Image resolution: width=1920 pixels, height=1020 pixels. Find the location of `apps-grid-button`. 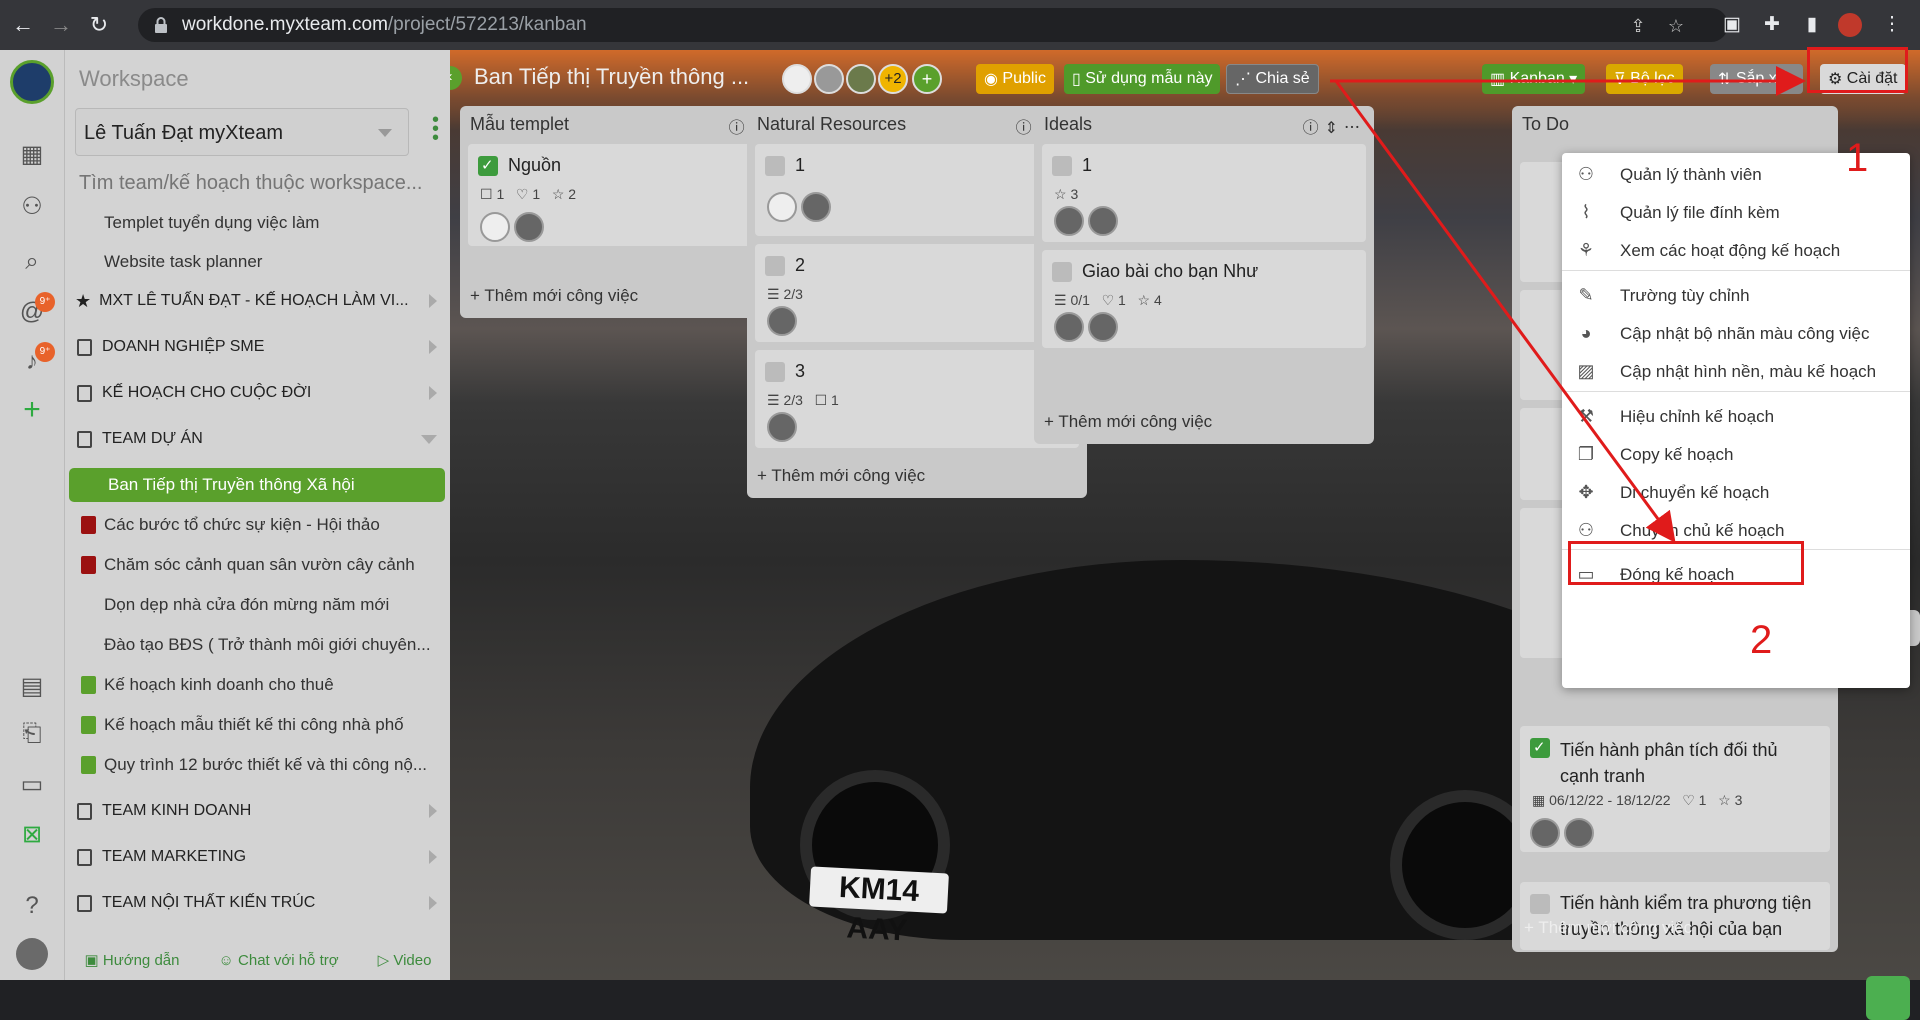

apps-grid-button is located at coordinates (1888, 998).